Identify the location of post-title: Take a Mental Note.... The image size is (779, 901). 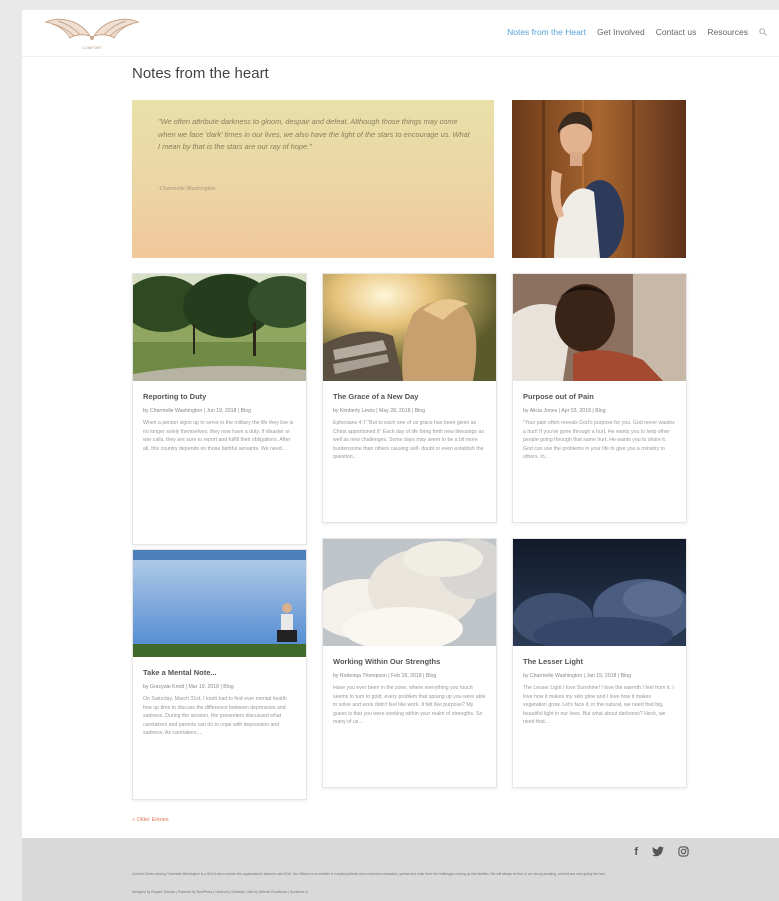
(219, 672).